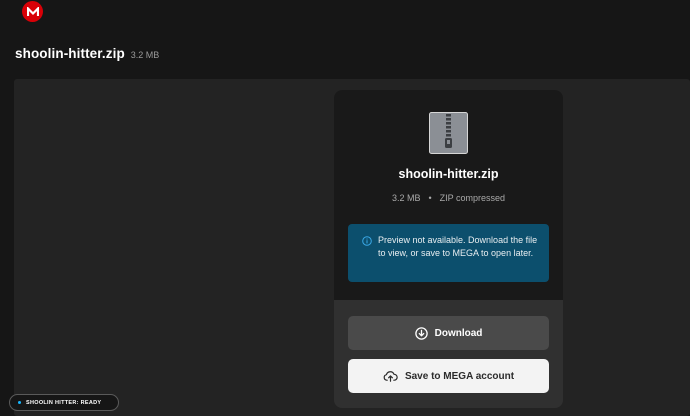 The image size is (690, 416). Describe the element at coordinates (448, 133) in the screenshot. I see `zip-file-icon` at that location.